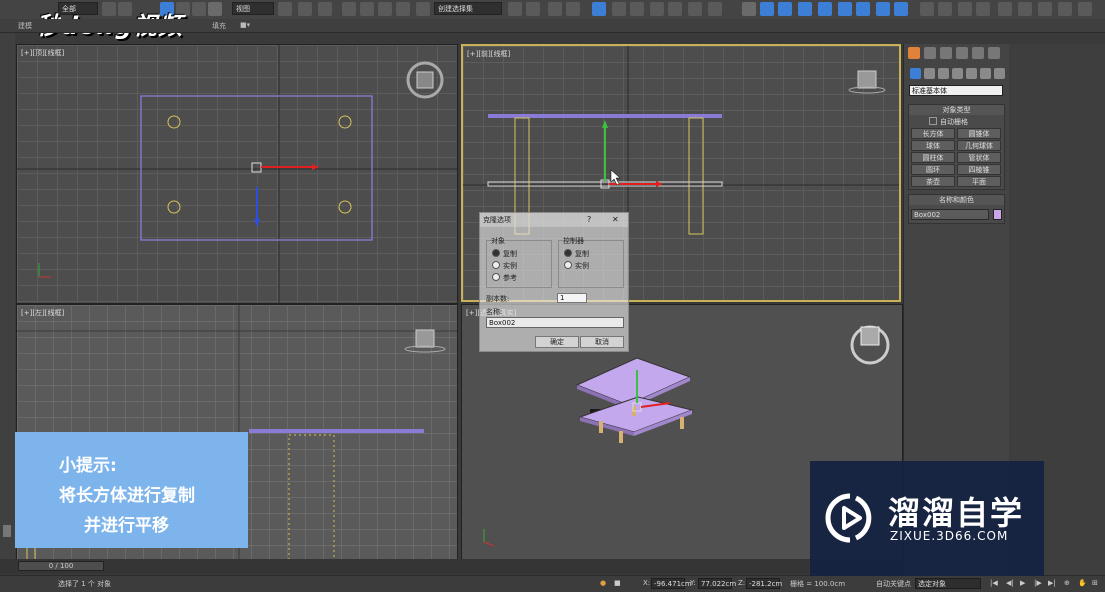  What do you see at coordinates (901, 9) in the screenshot?
I see `xy-axis-constraint-icon` at bounding box center [901, 9].